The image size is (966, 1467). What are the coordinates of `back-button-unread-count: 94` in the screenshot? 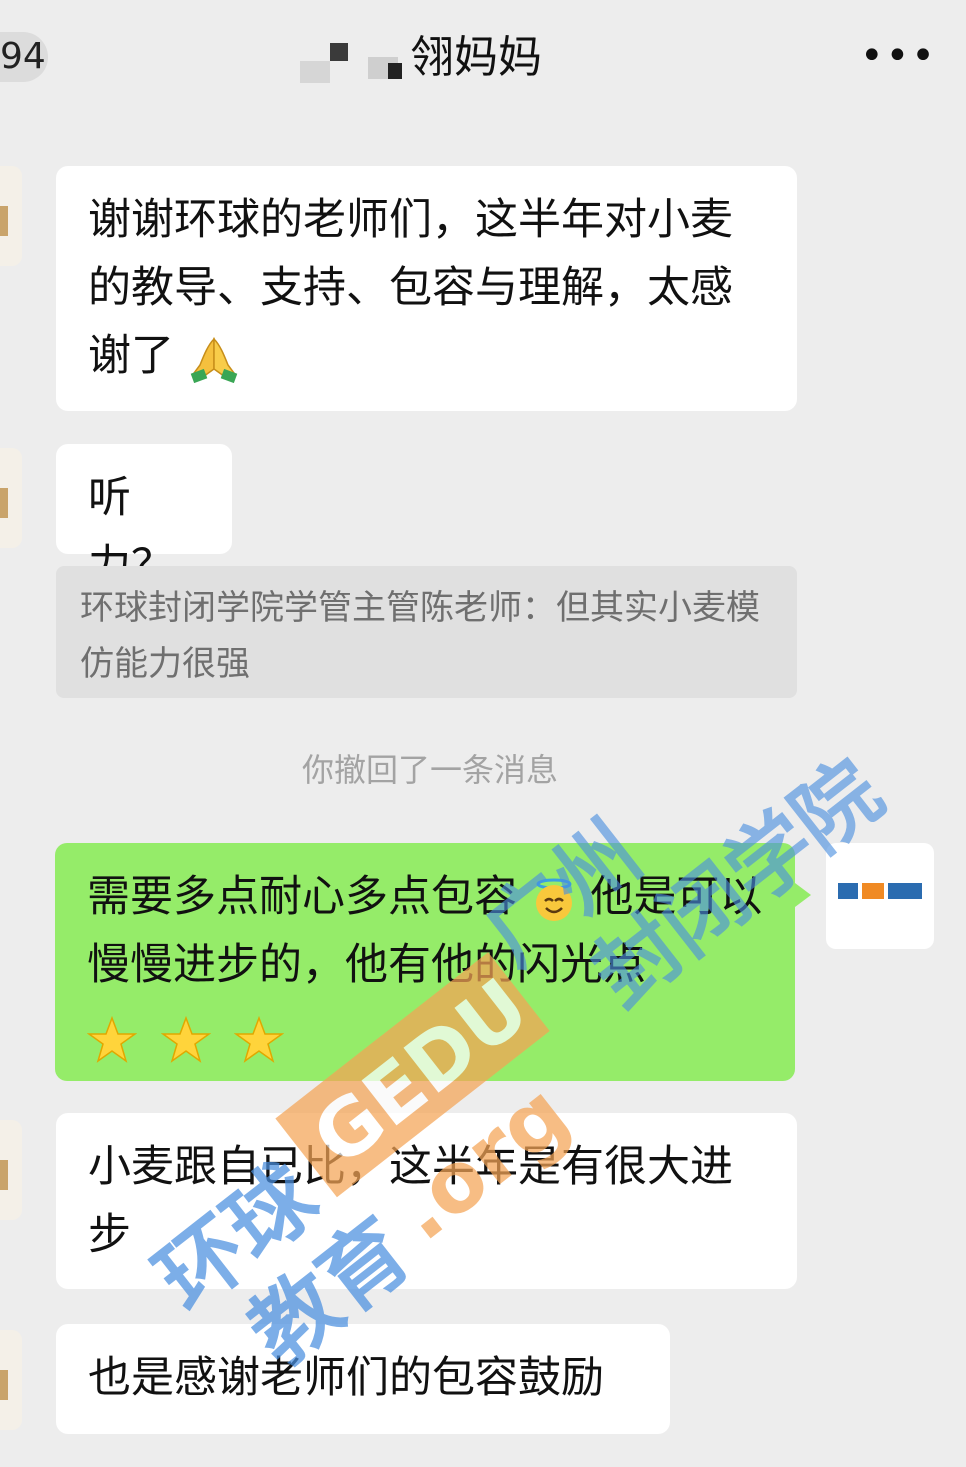 It's located at (24, 57).